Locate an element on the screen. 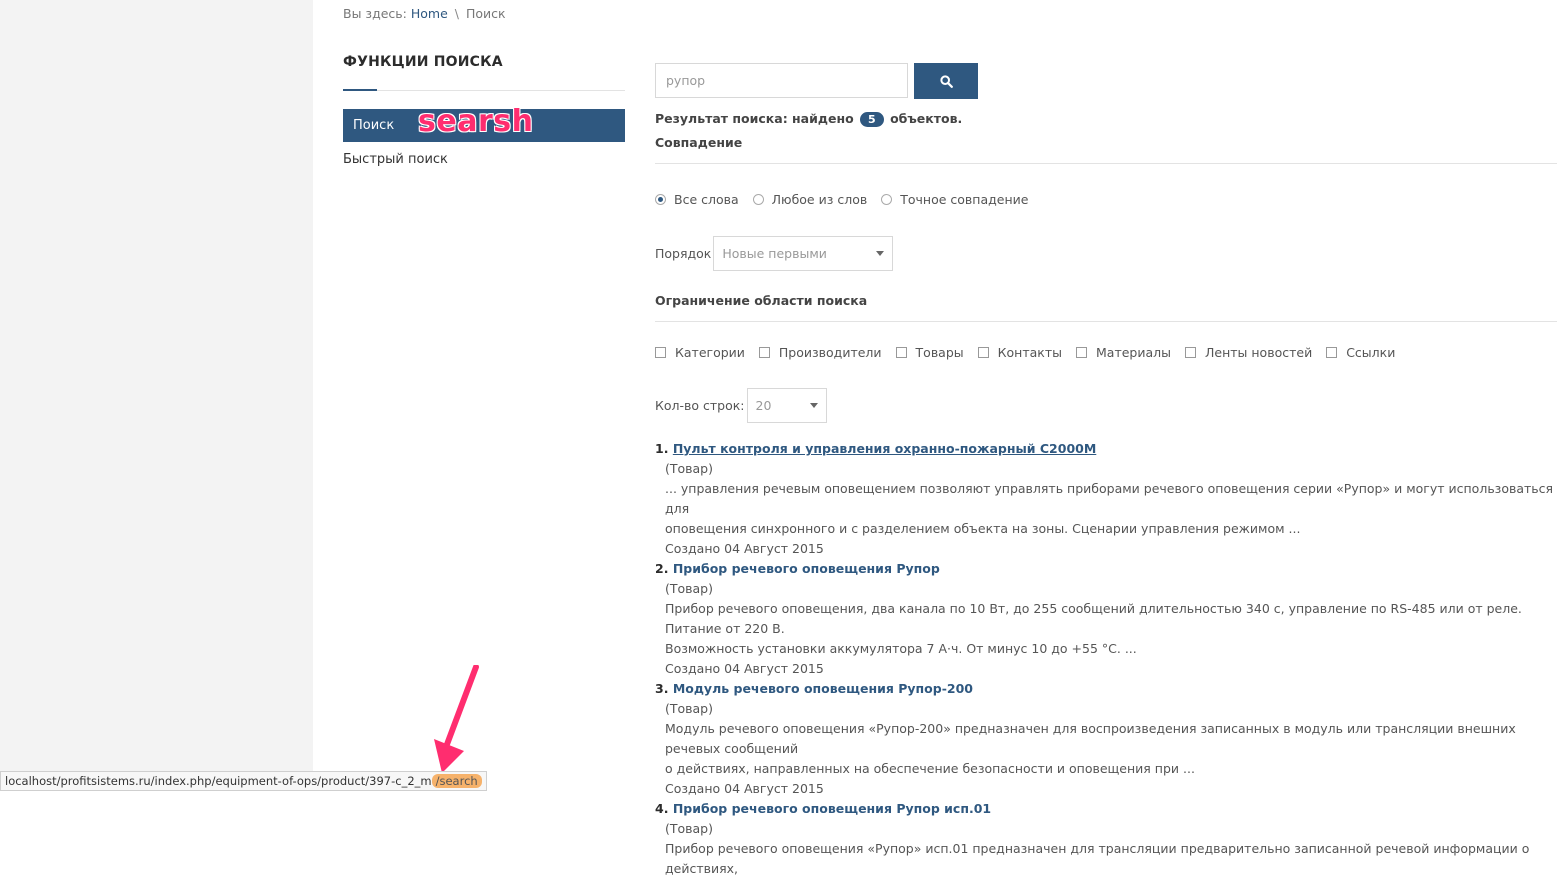 The height and width of the screenshot is (879, 1557). result-summary-prefix: Результат поиска: найдено is located at coordinates (754, 118).